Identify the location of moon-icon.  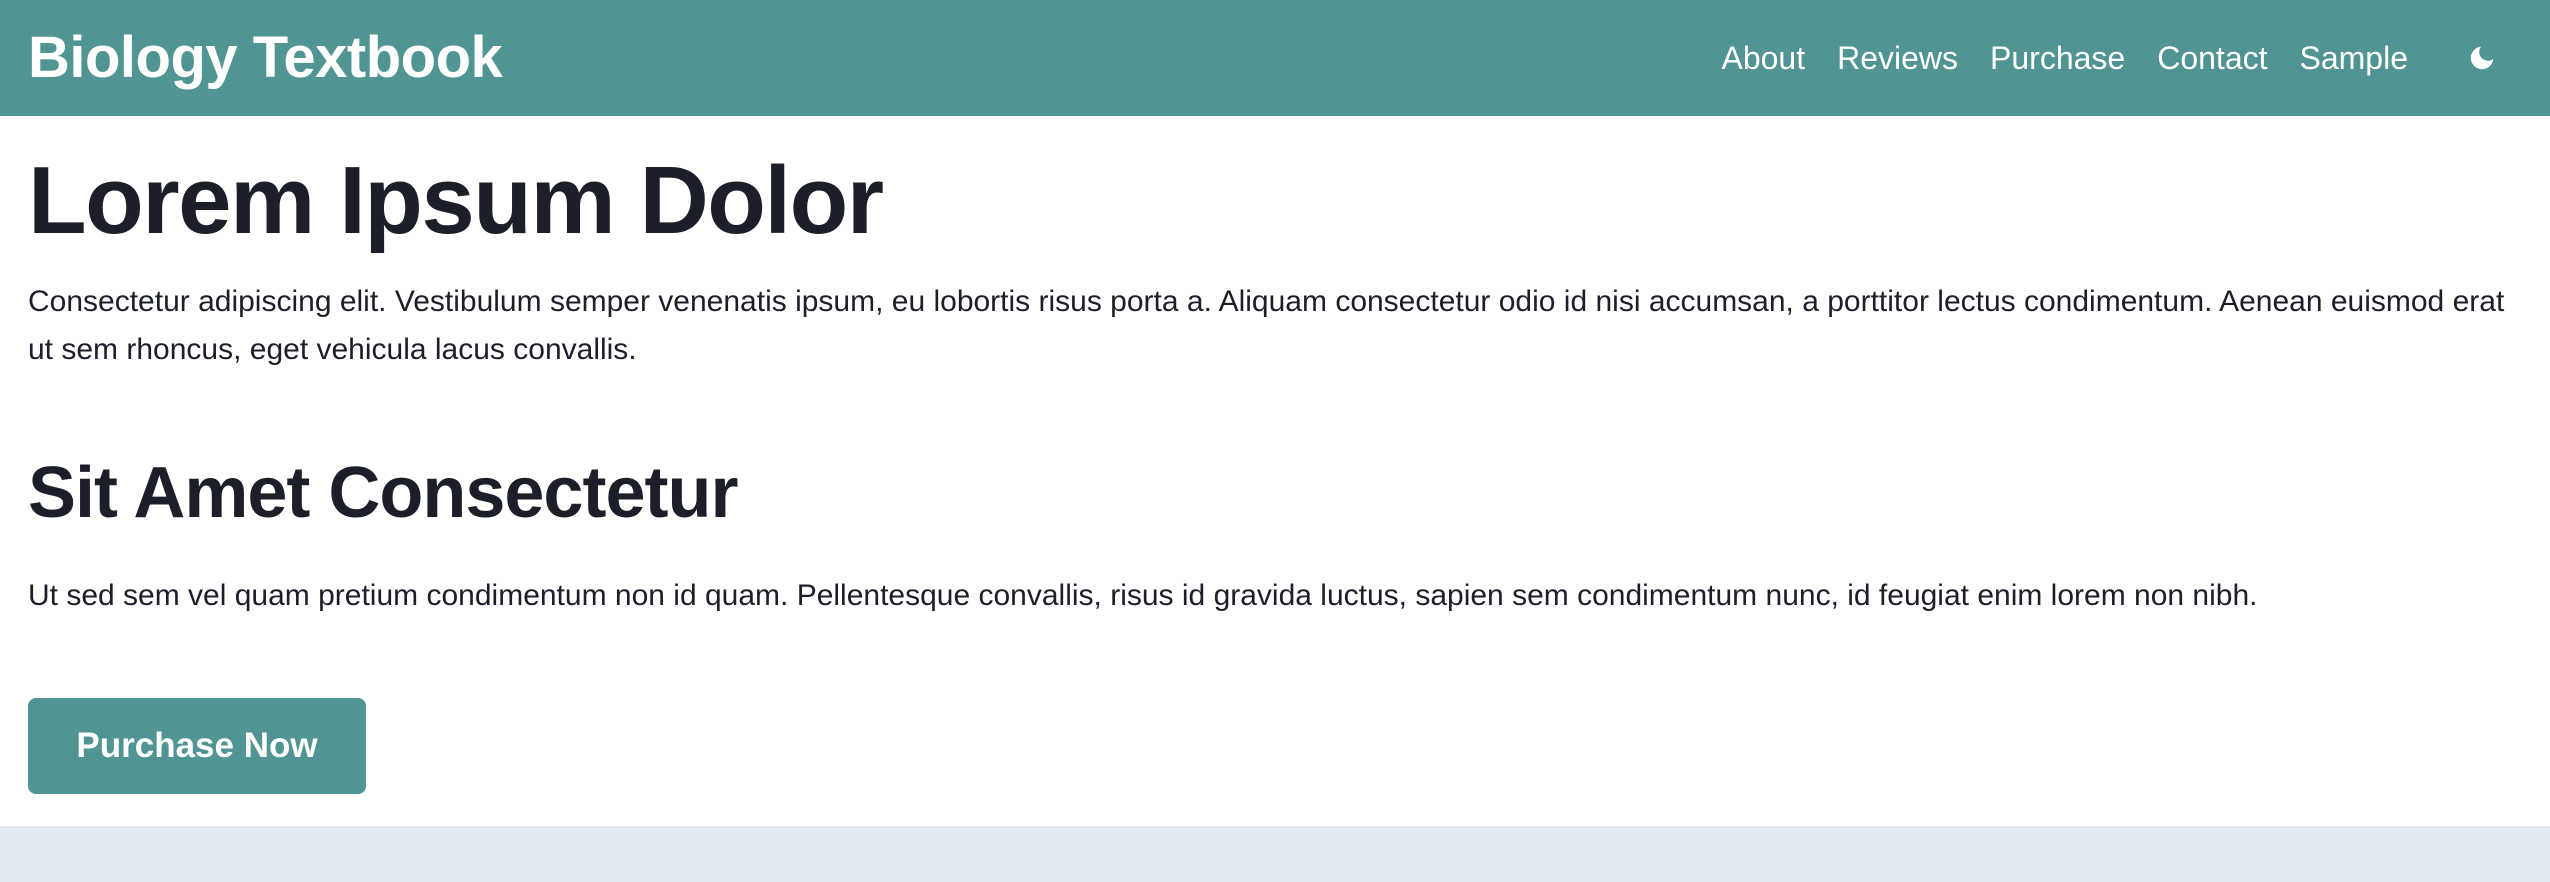
(2482, 58).